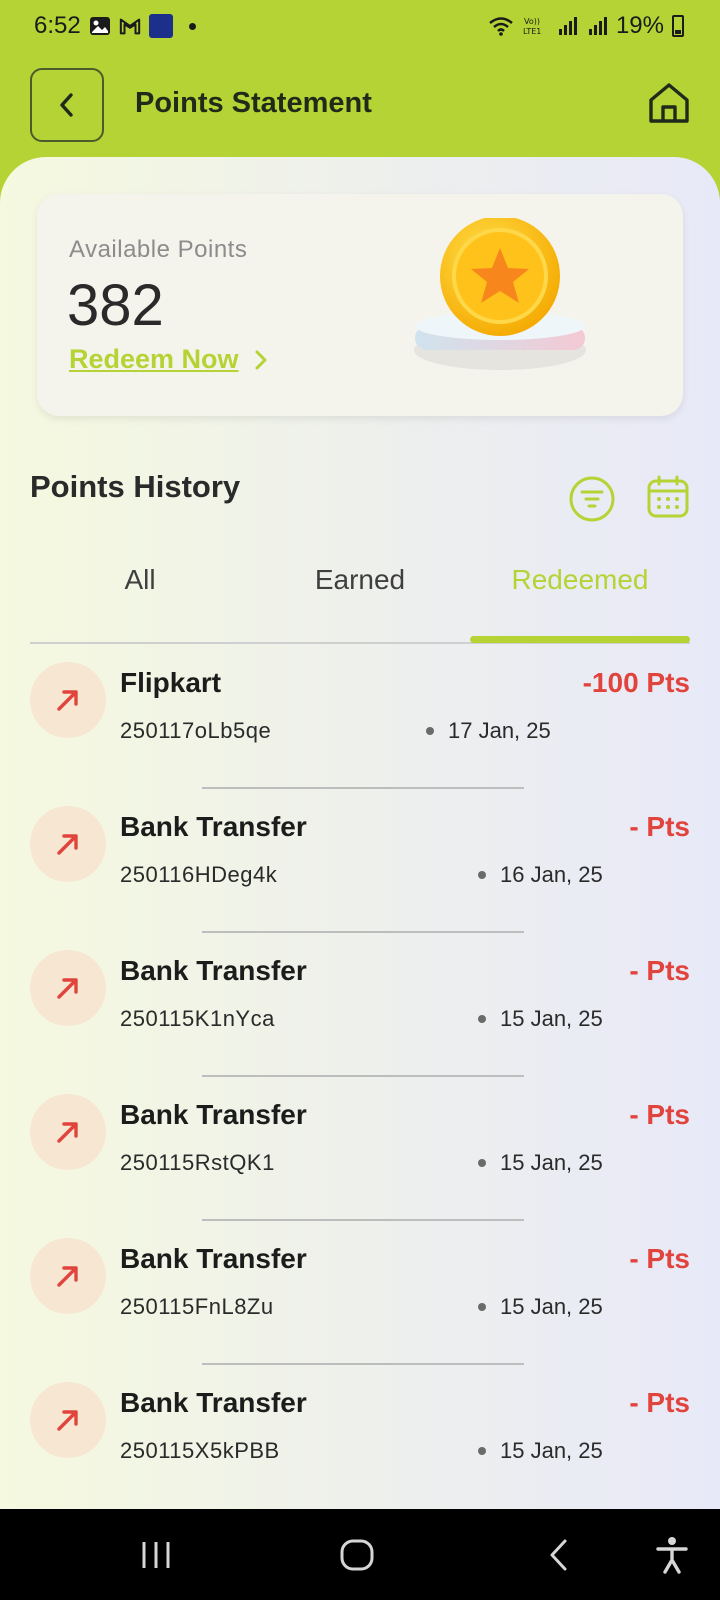 The width and height of the screenshot is (720, 1600). What do you see at coordinates (636, 682) in the screenshot?
I see `item-amount: -100 Pts` at bounding box center [636, 682].